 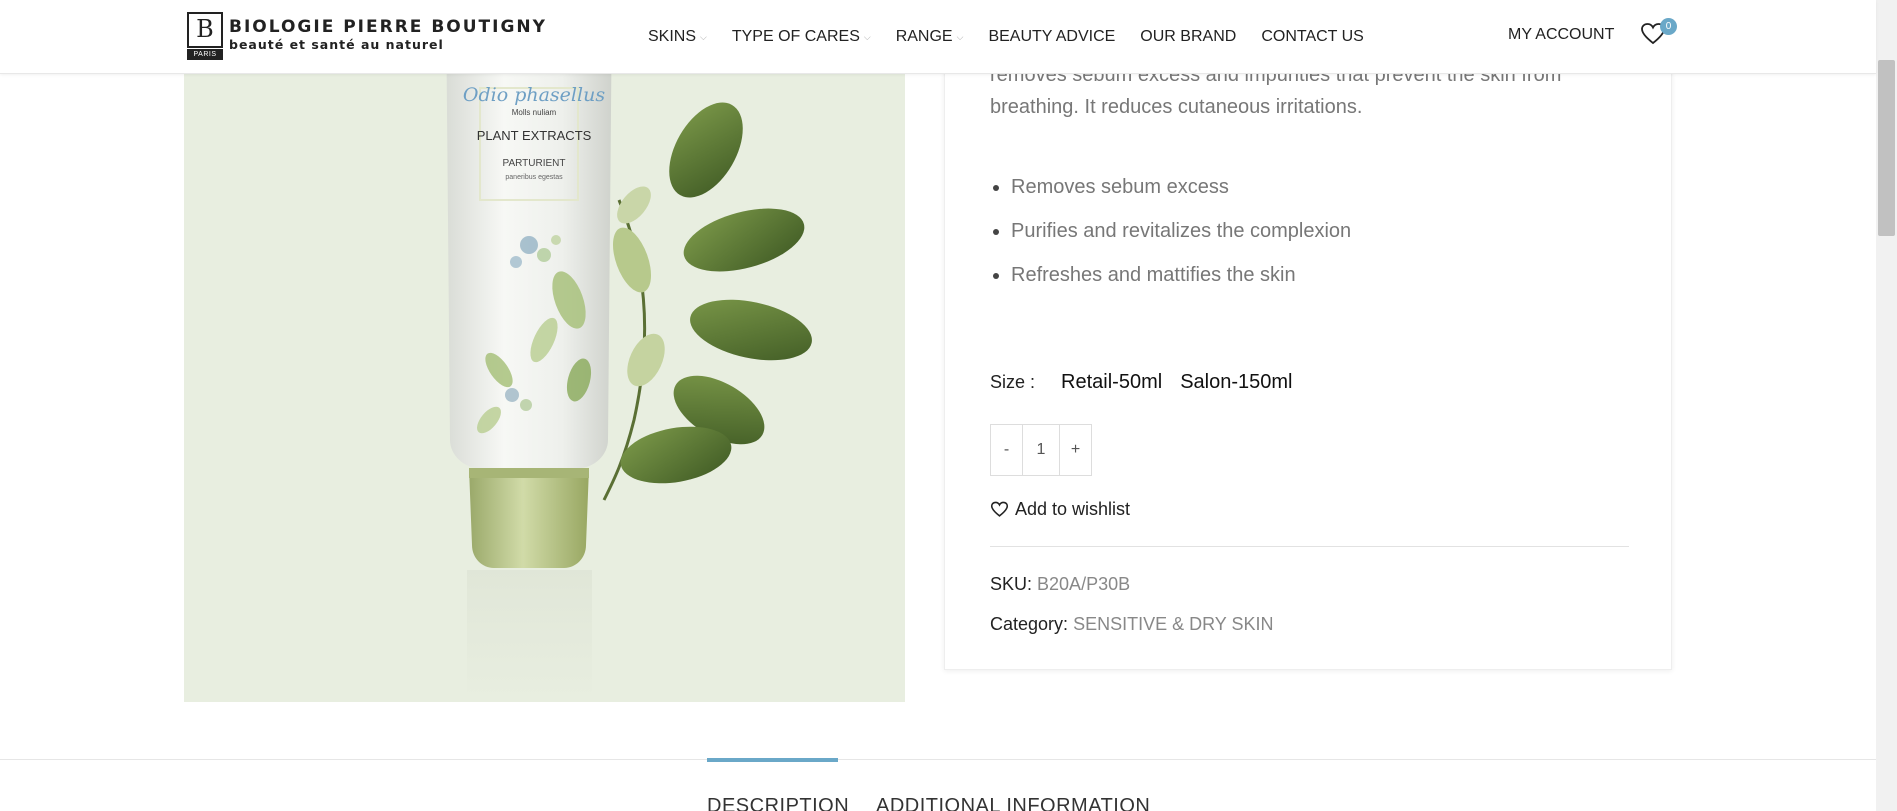 I want to click on list-item: Purifies and revitalizes the complexion, so click(x=1305, y=239).